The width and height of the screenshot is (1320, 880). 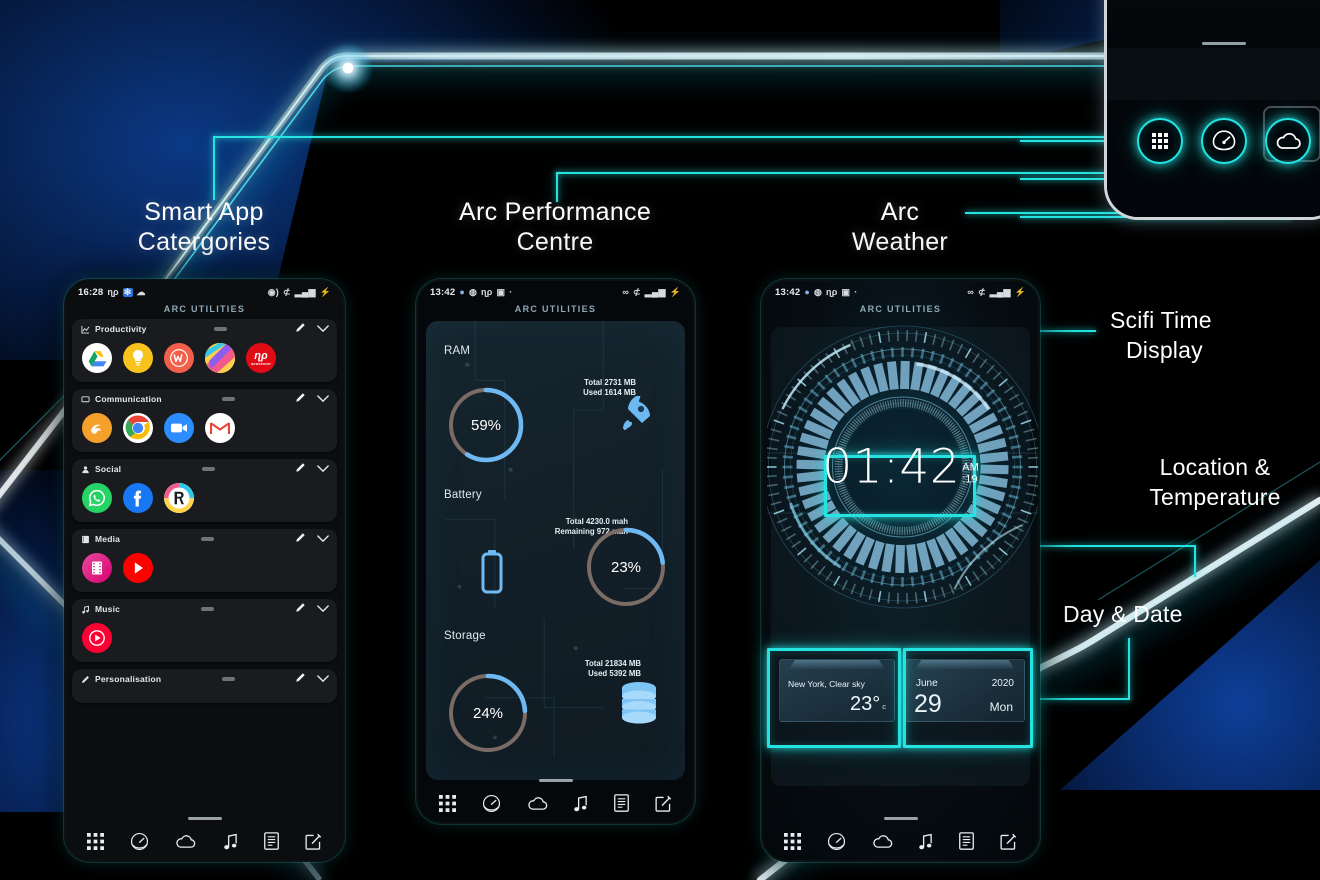 What do you see at coordinates (204, 679) in the screenshot?
I see `category-header: Personalisation` at bounding box center [204, 679].